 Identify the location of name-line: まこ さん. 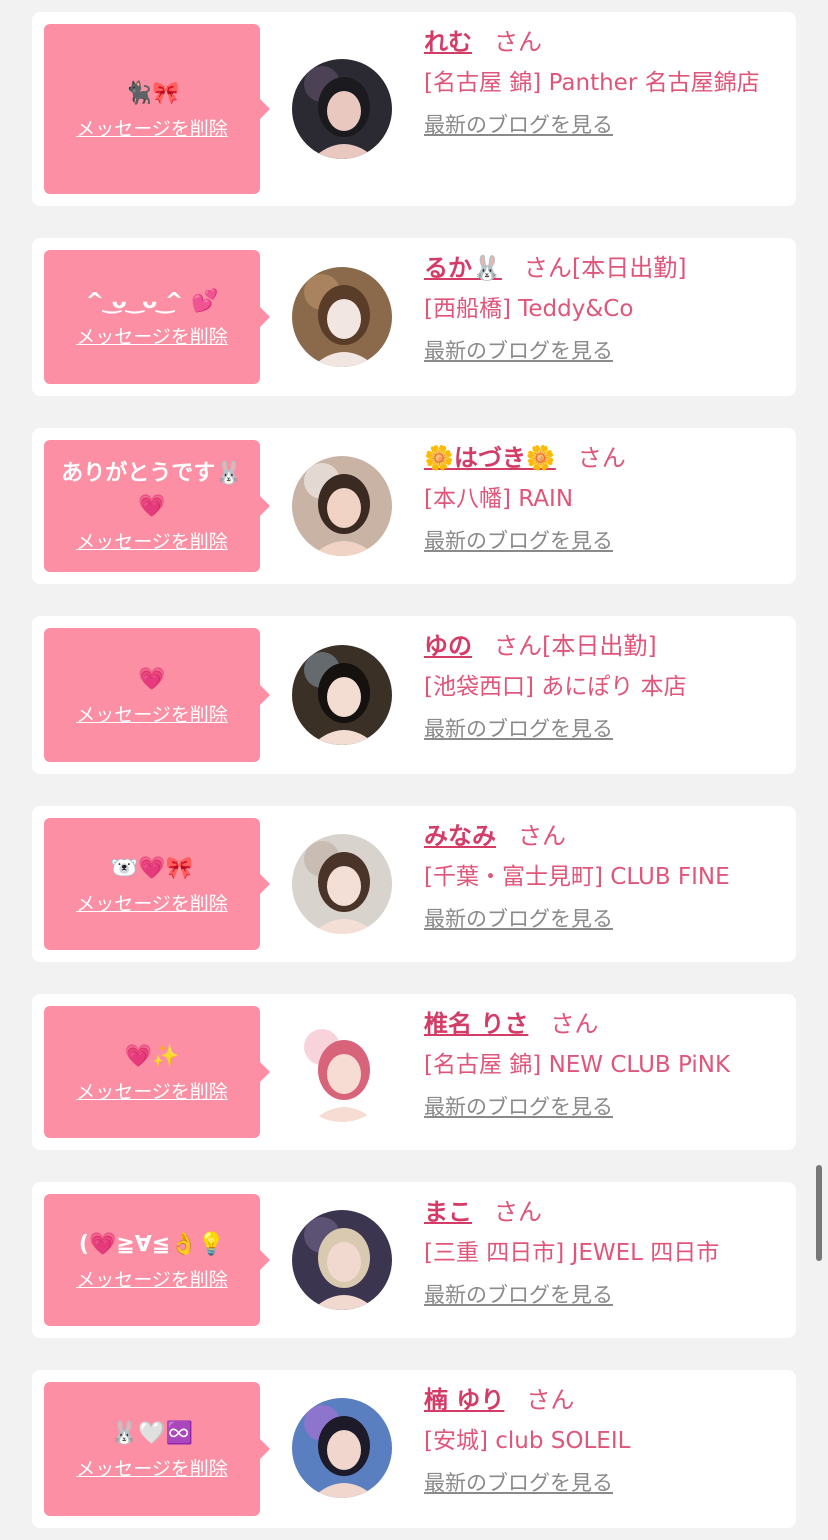
(602, 1212).